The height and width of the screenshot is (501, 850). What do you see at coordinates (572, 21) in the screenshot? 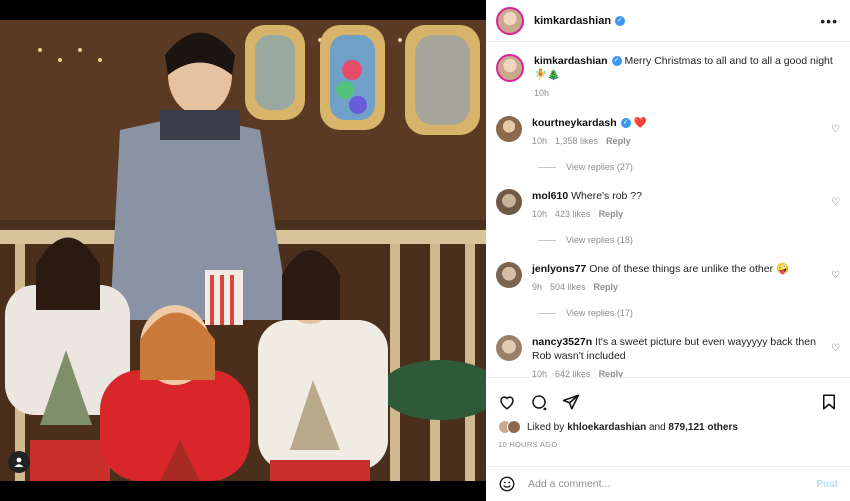
I see `author-username: kimkardashian` at bounding box center [572, 21].